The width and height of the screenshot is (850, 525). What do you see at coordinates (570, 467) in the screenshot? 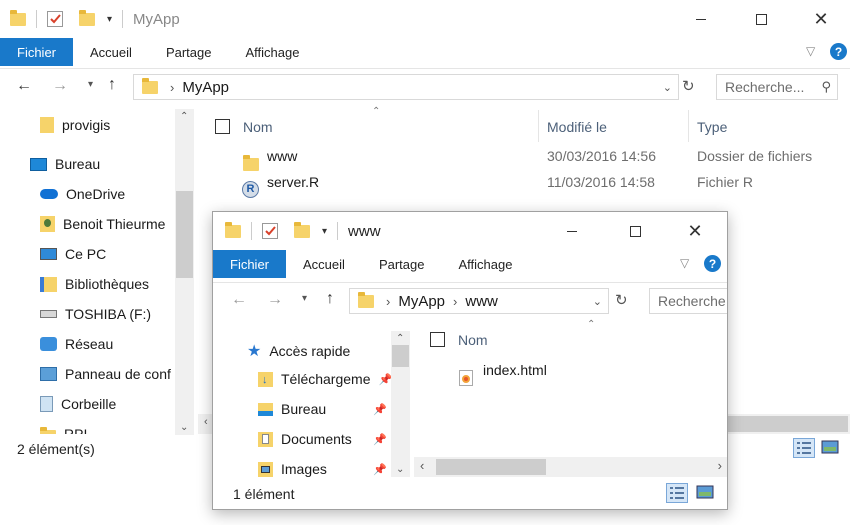
I see `list-hscrollbar: ‹ ›` at bounding box center [570, 467].